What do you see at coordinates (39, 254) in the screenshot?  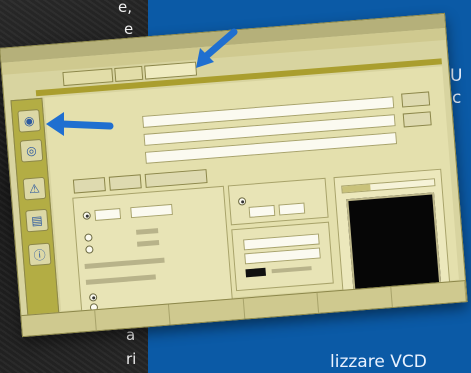 I see `info-icon: ⓘ` at bounding box center [39, 254].